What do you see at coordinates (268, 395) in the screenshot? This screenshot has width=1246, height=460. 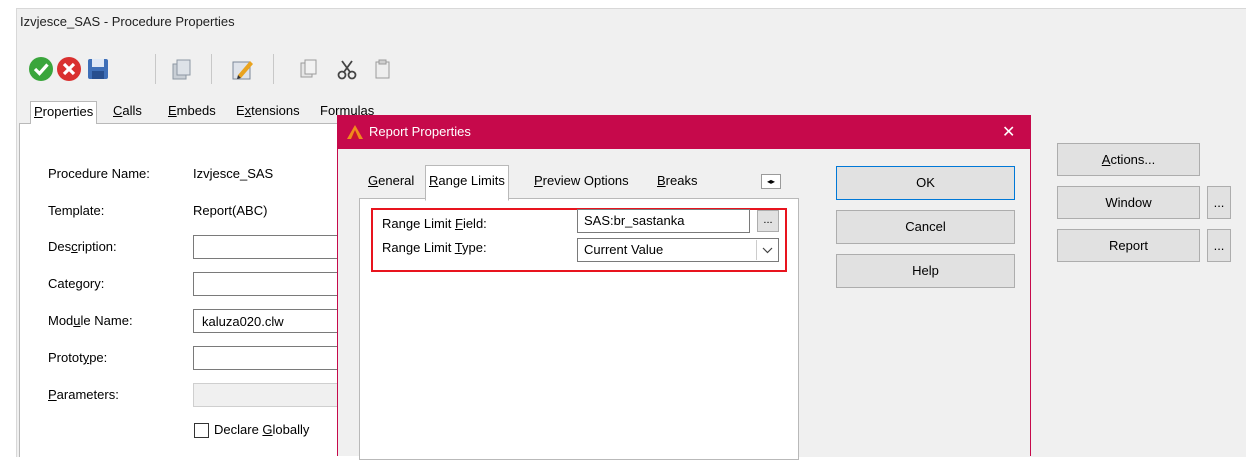 I see `parameters-input` at bounding box center [268, 395].